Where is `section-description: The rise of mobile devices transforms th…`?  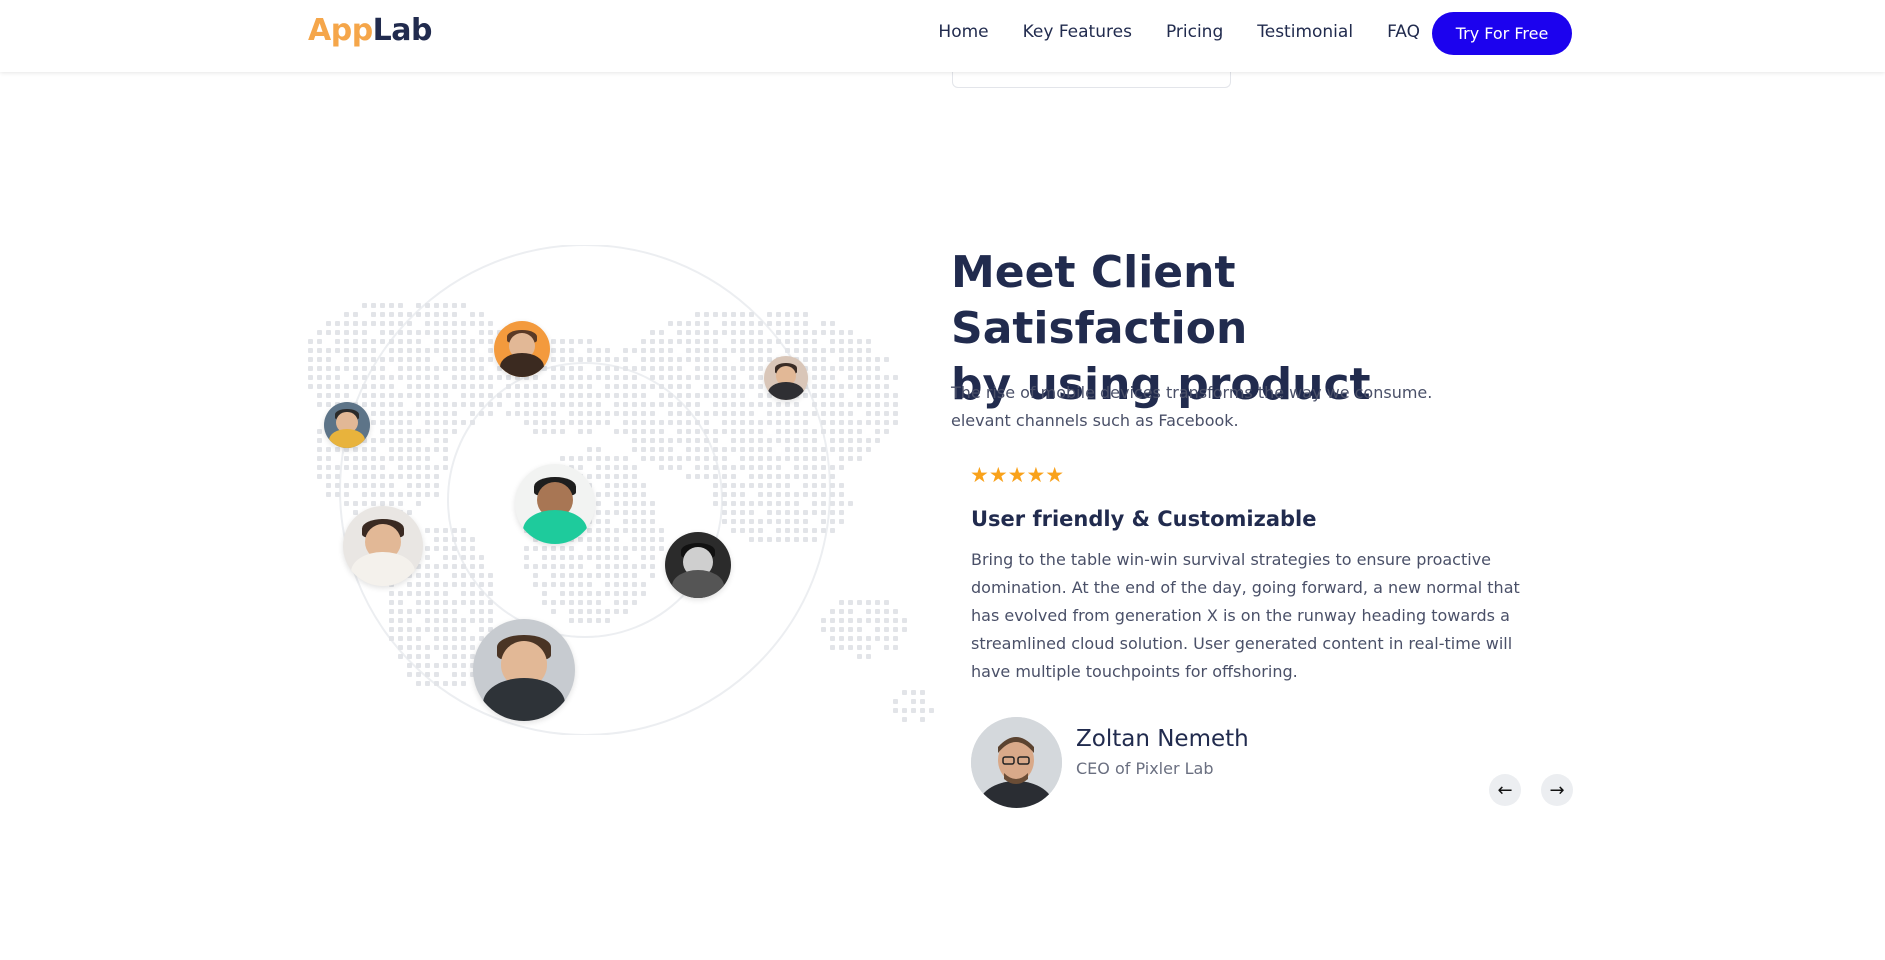
section-description: The rise of mobile devices transforms th… is located at coordinates (1211, 407).